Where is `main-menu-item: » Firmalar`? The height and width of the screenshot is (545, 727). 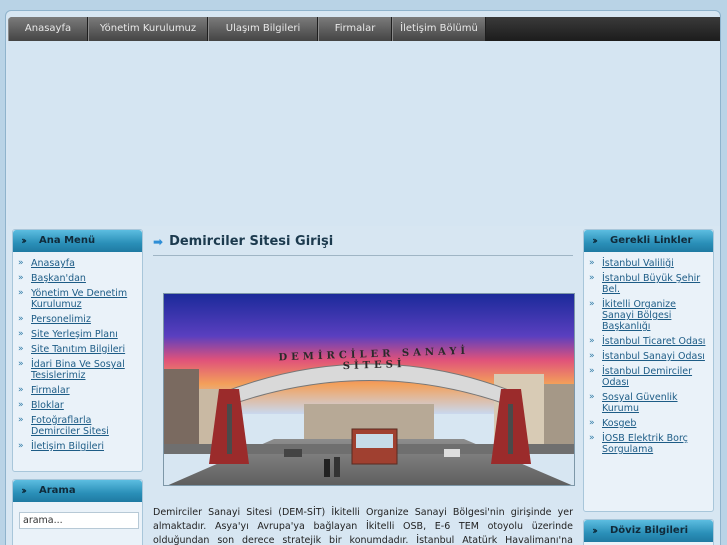 main-menu-item: » Firmalar is located at coordinates (77, 390).